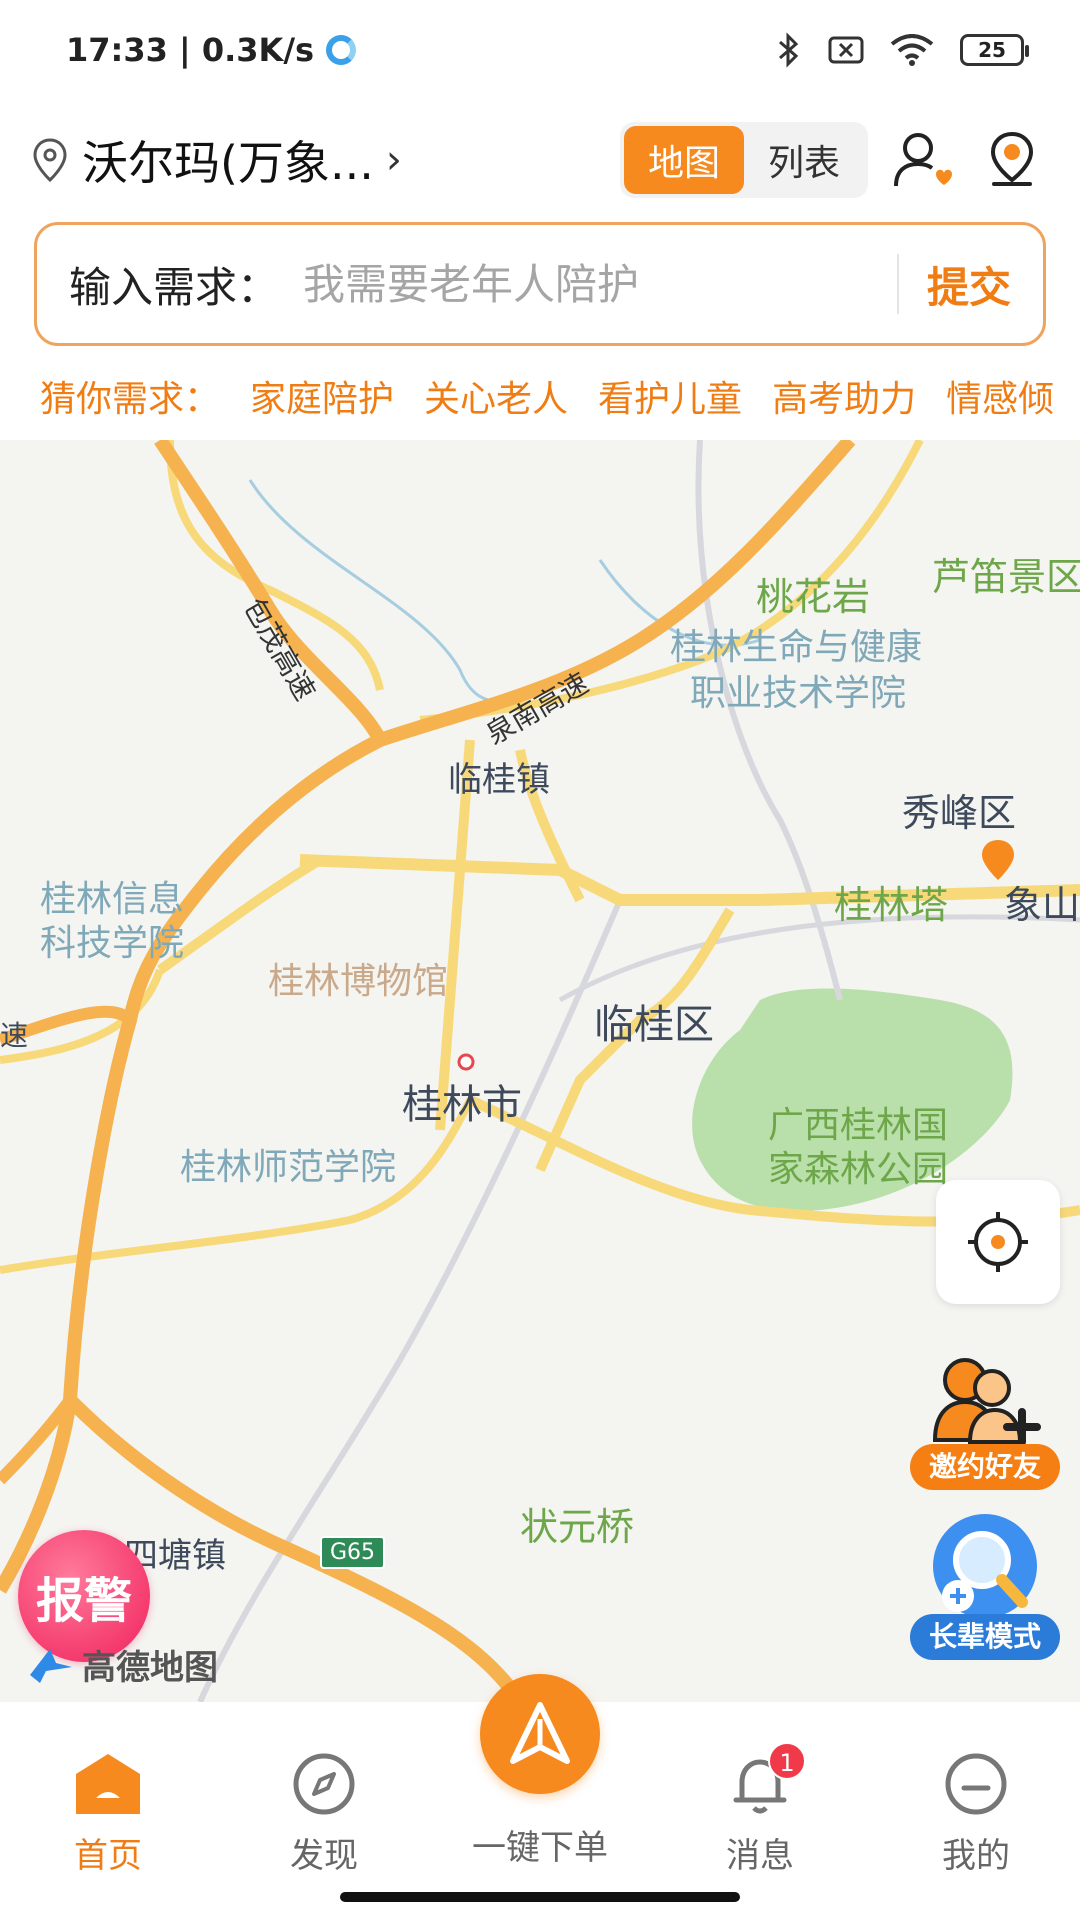 This screenshot has height=1920, width=1080. Describe the element at coordinates (14, 1035) in the screenshot. I see `map-road-label: 速` at that location.